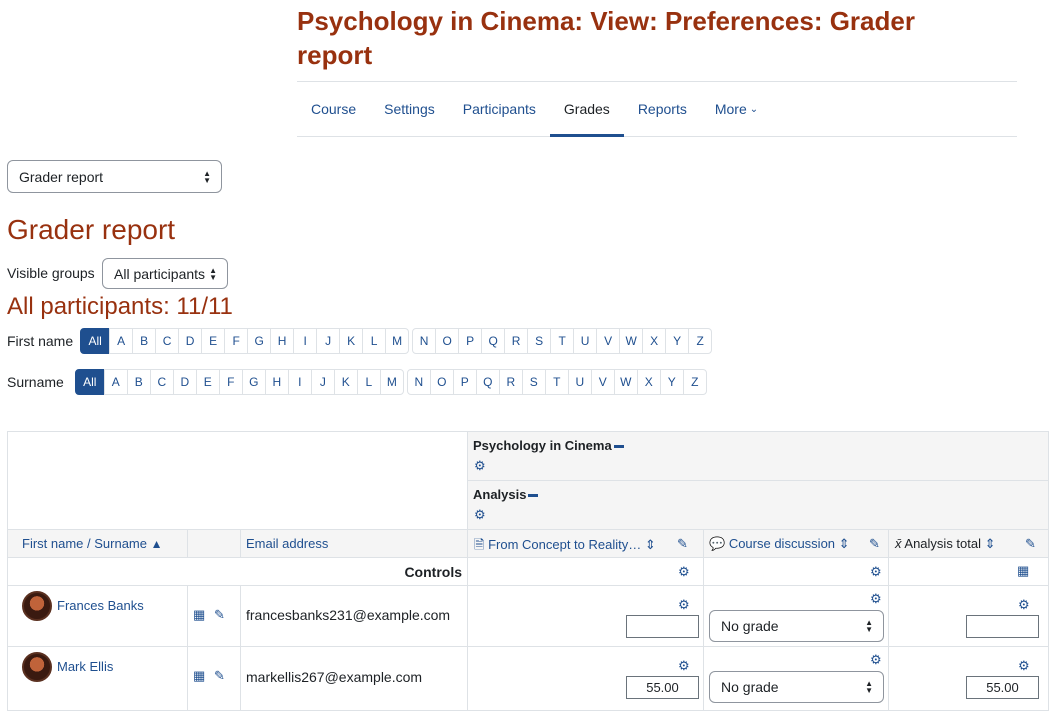 Image resolution: width=1049 pixels, height=711 pixels. What do you see at coordinates (671, 382) in the screenshot?
I see `surname-letter-y: Y` at bounding box center [671, 382].